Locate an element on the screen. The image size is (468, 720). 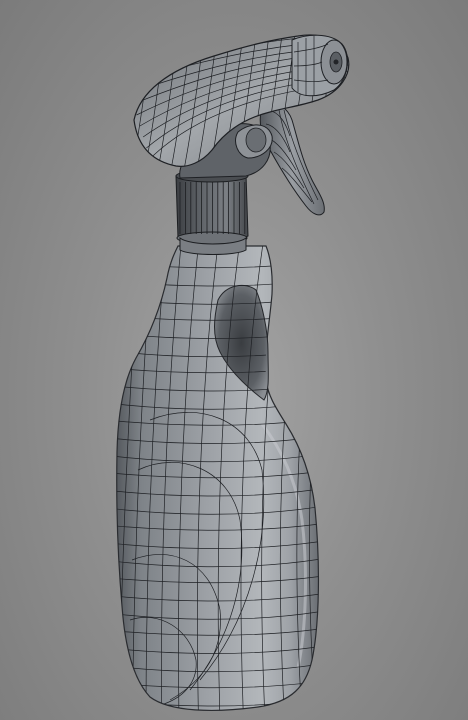
sprayer-head is located at coordinates (241, 106).